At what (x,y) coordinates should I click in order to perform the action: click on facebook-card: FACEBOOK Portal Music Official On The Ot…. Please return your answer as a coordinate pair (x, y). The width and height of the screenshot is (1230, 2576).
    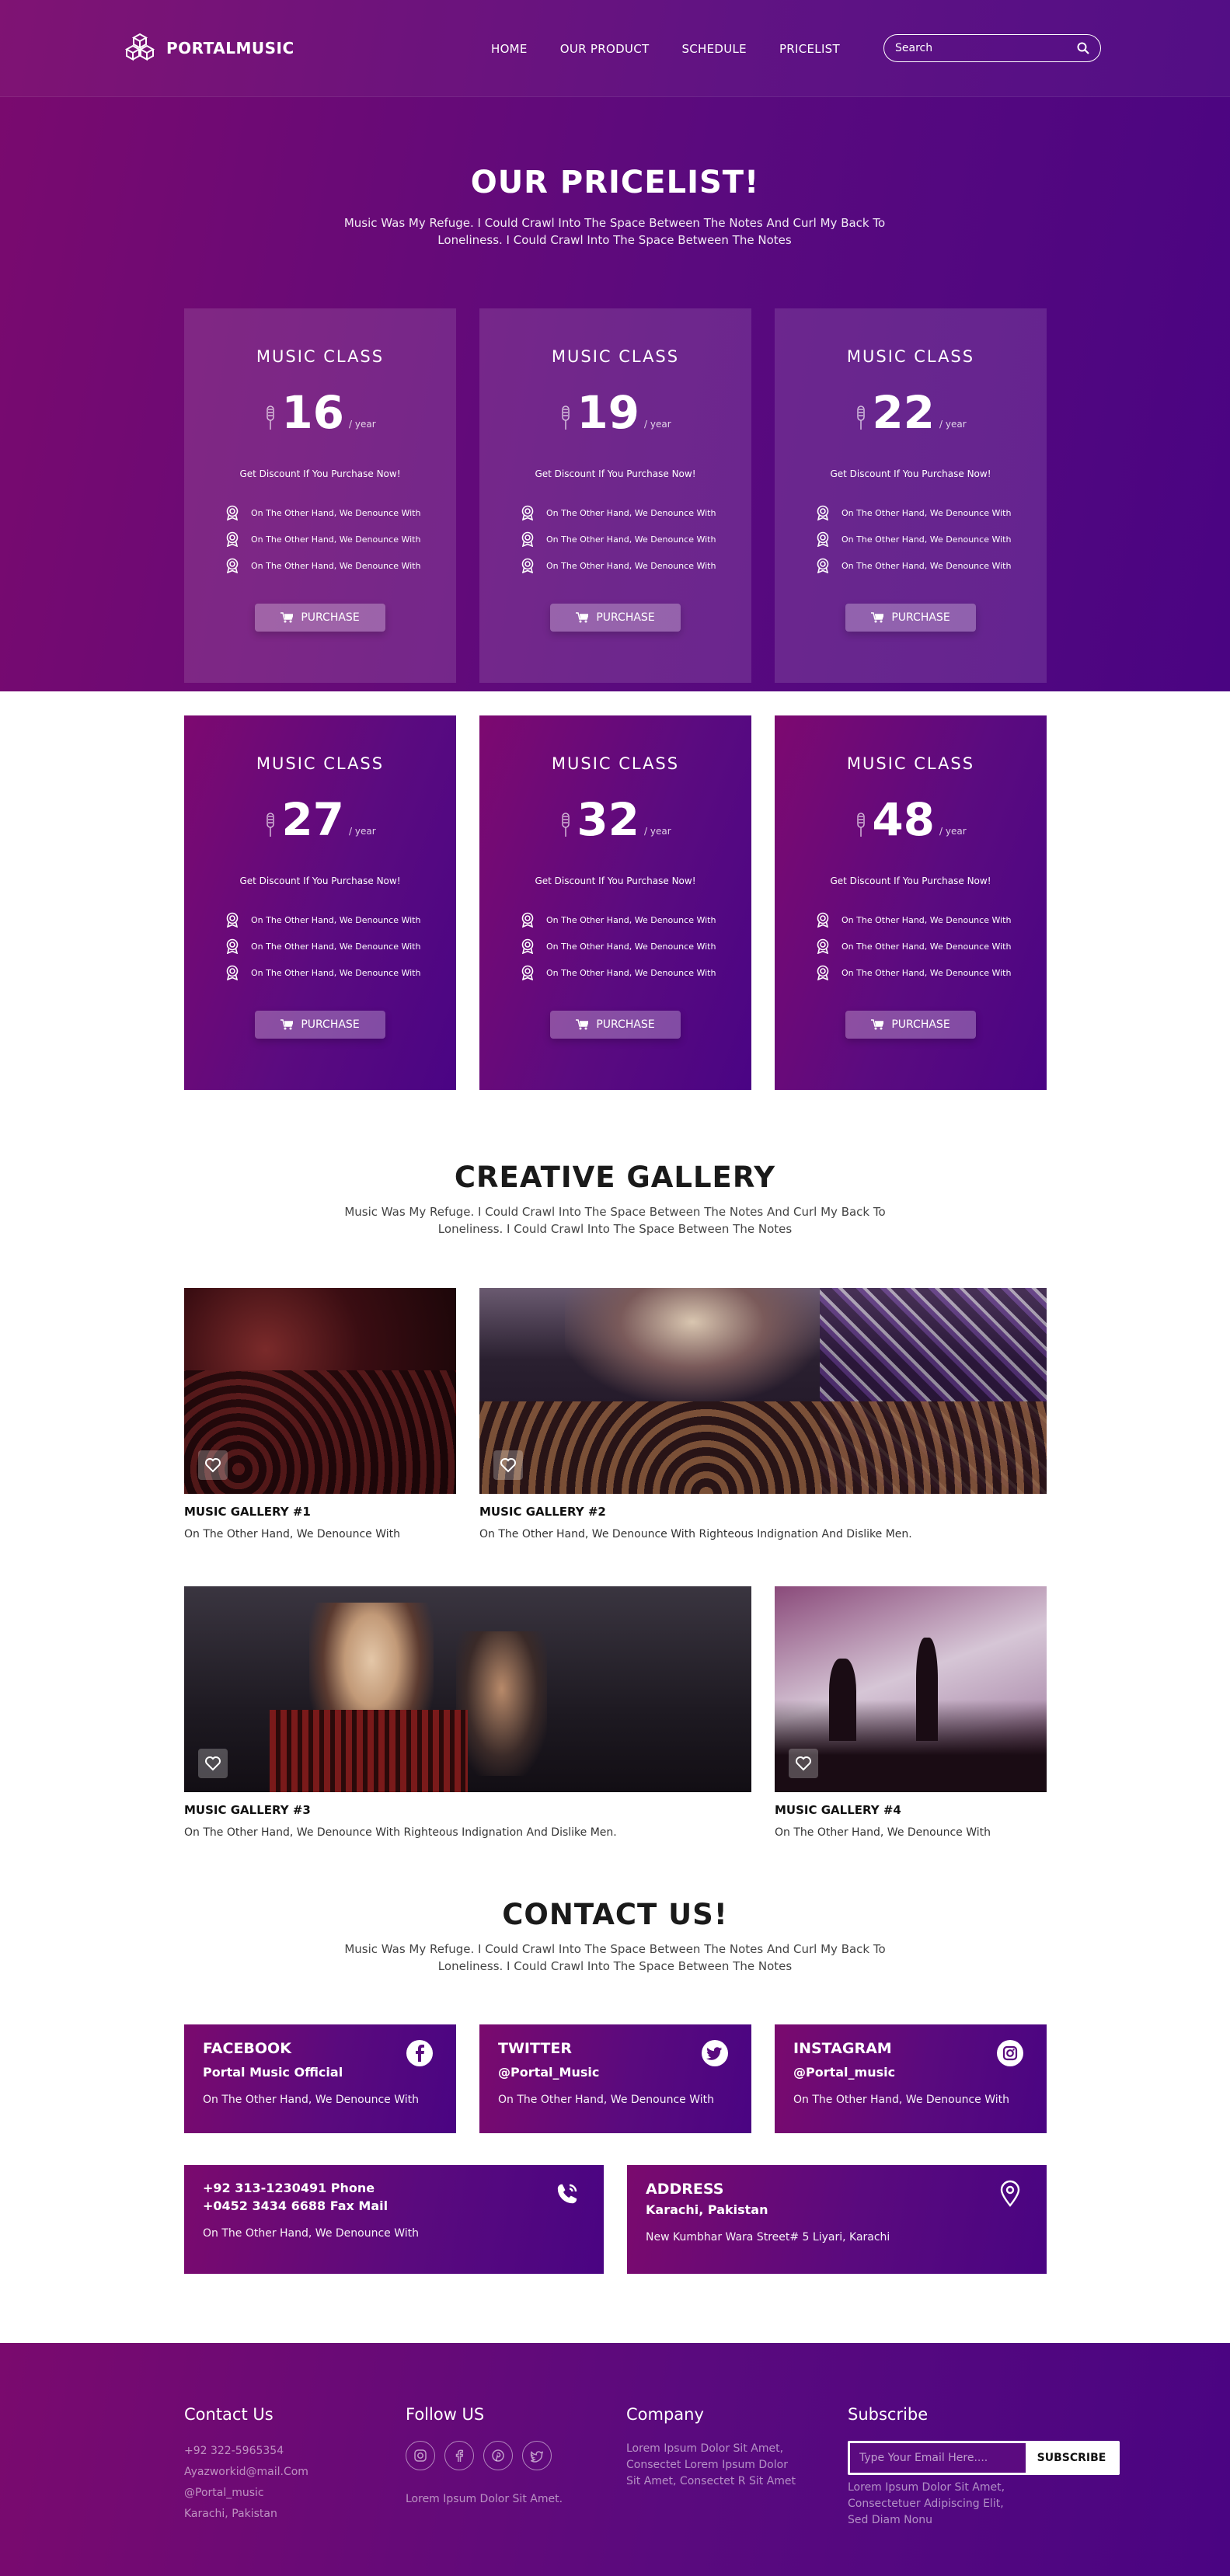
    Looking at the image, I should click on (320, 2078).